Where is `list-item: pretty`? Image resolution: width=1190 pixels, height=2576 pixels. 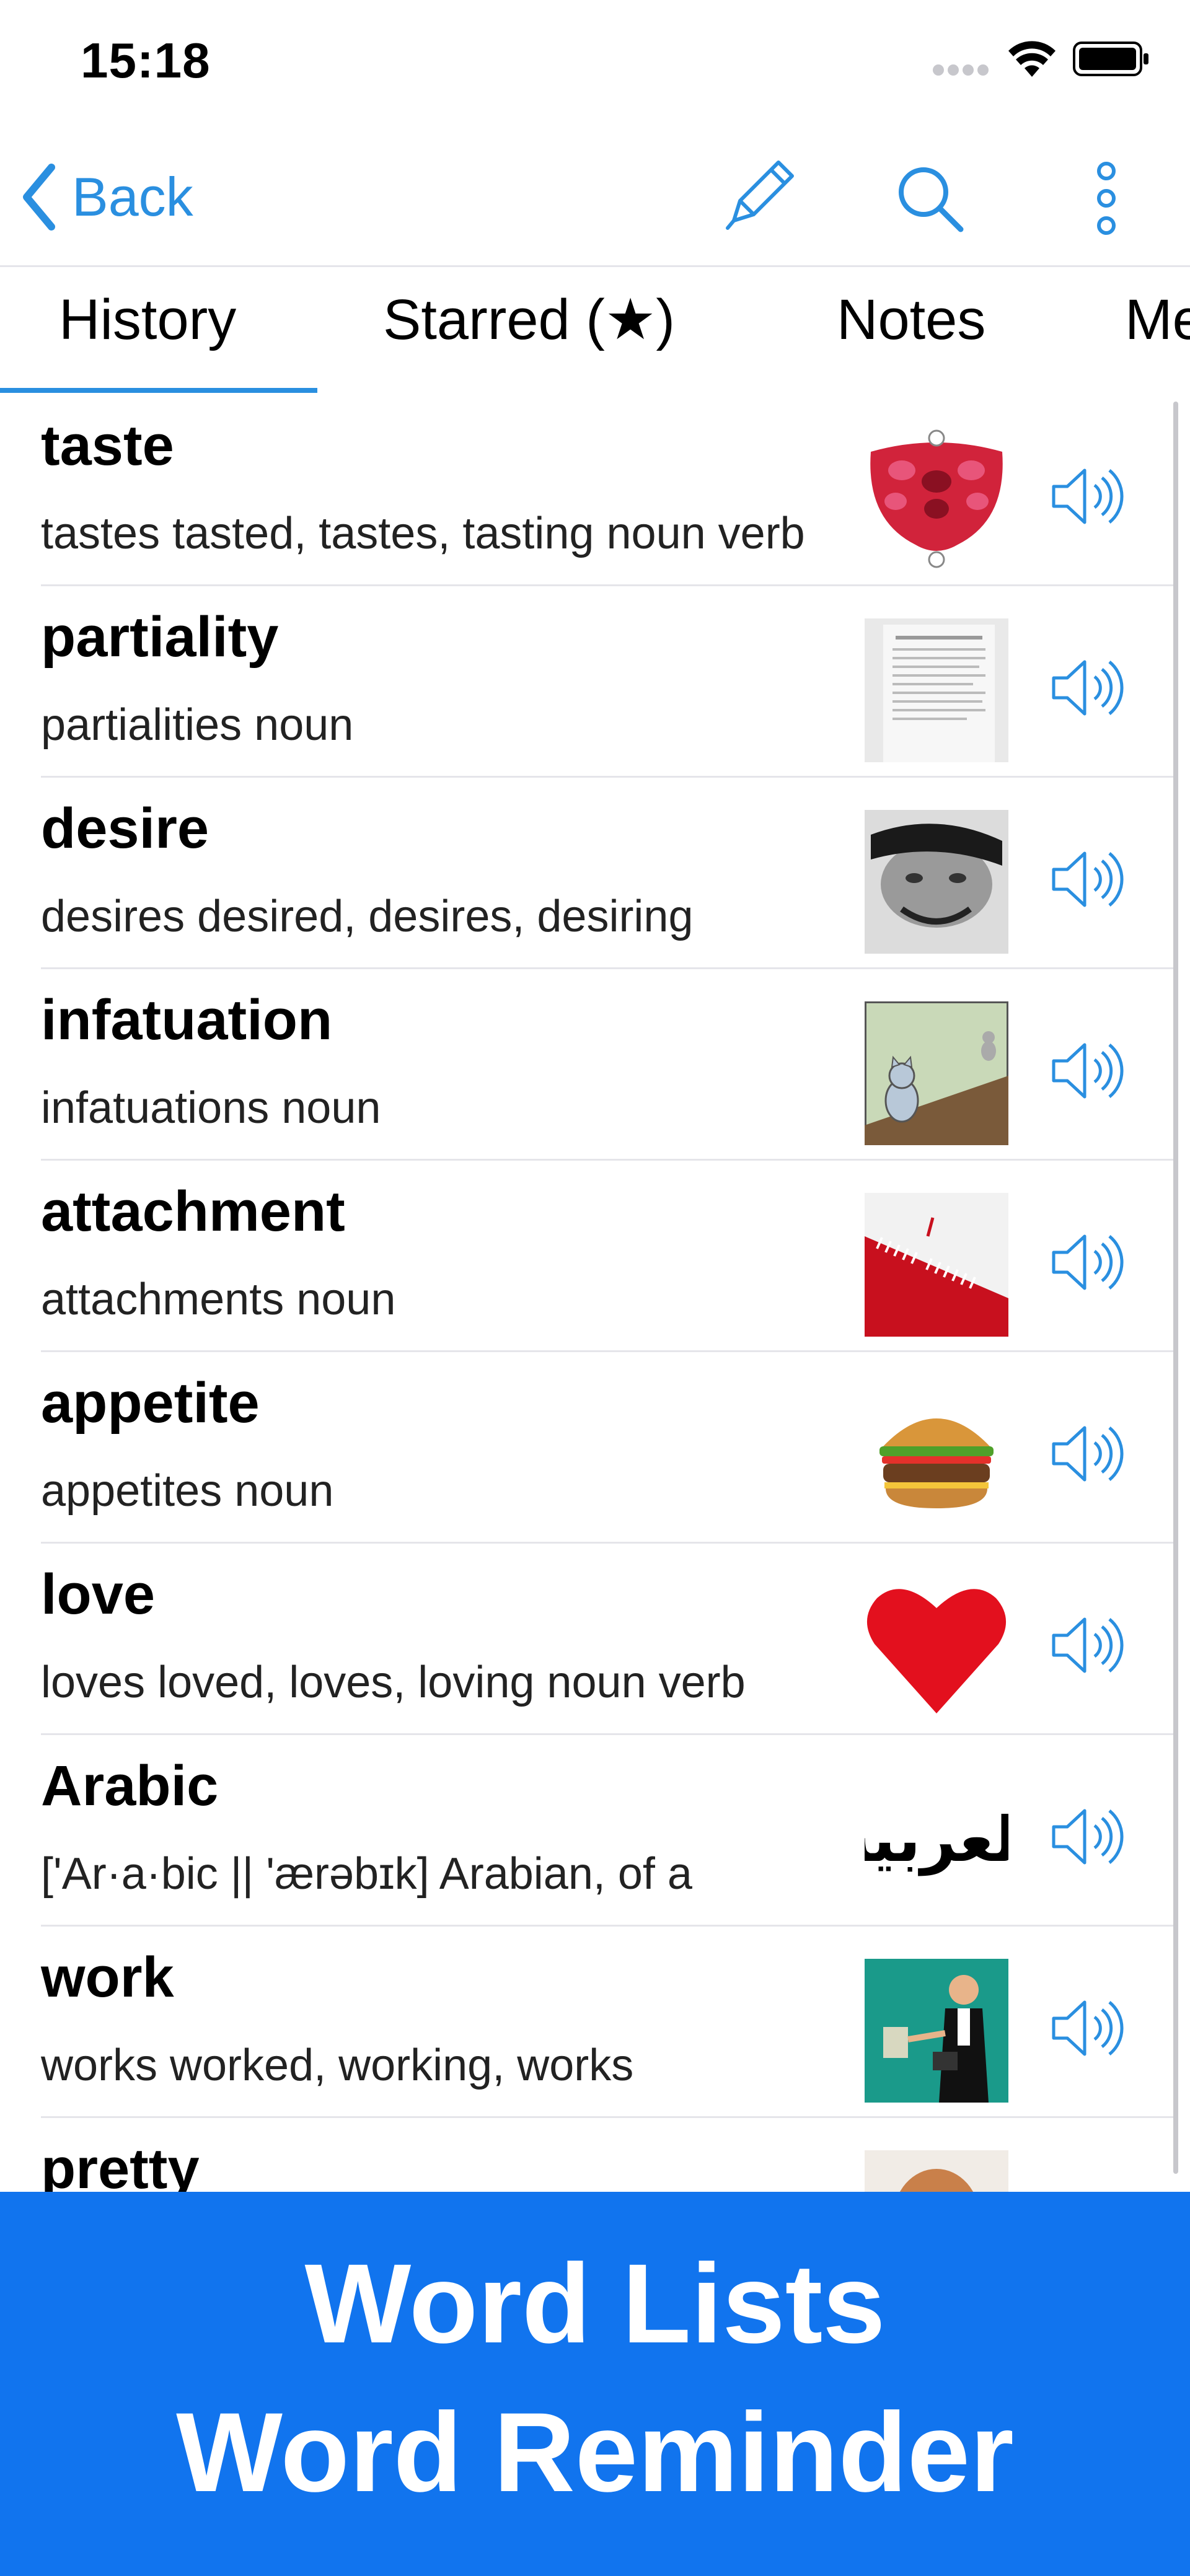 list-item: pretty is located at coordinates (589, 2155).